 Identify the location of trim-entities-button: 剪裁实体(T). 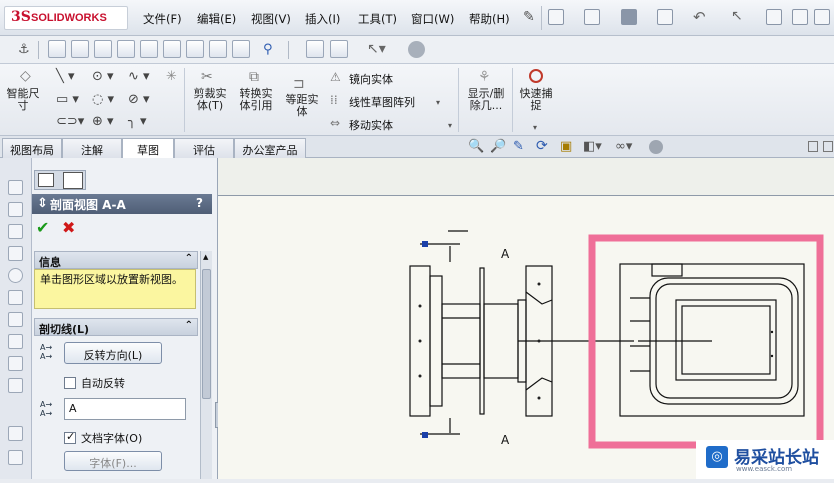
(210, 100).